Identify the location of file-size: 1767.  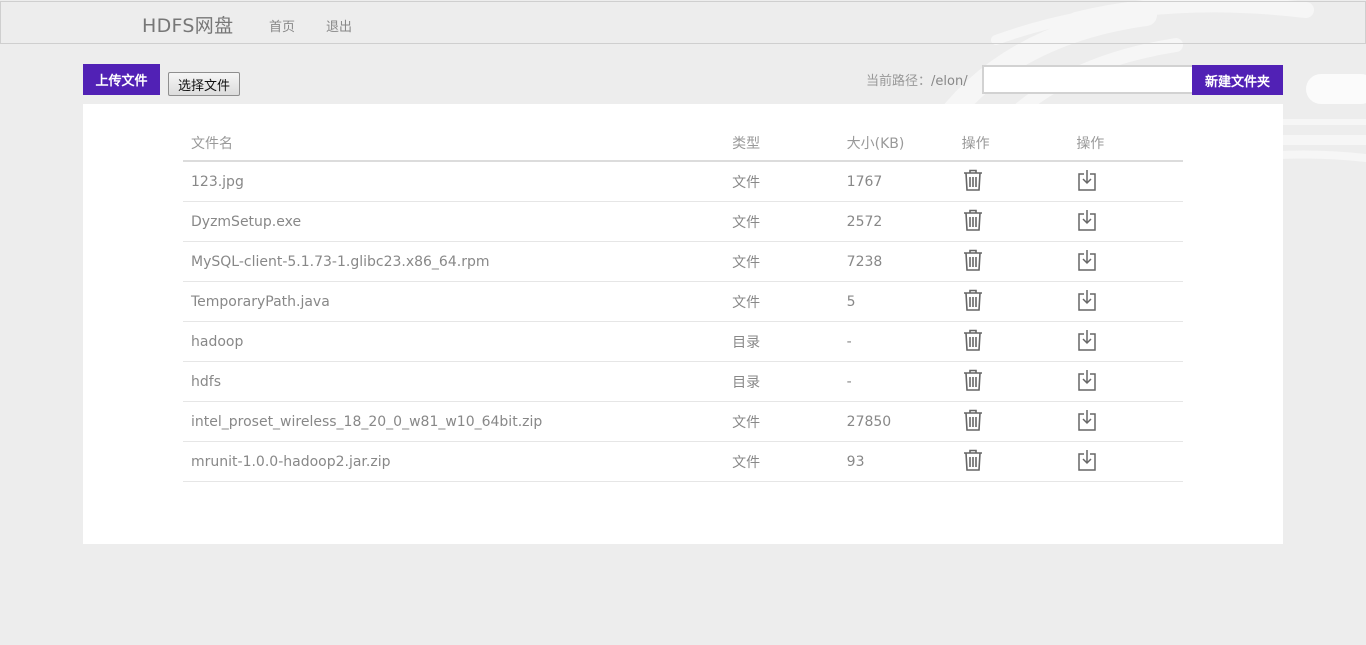
(896, 181).